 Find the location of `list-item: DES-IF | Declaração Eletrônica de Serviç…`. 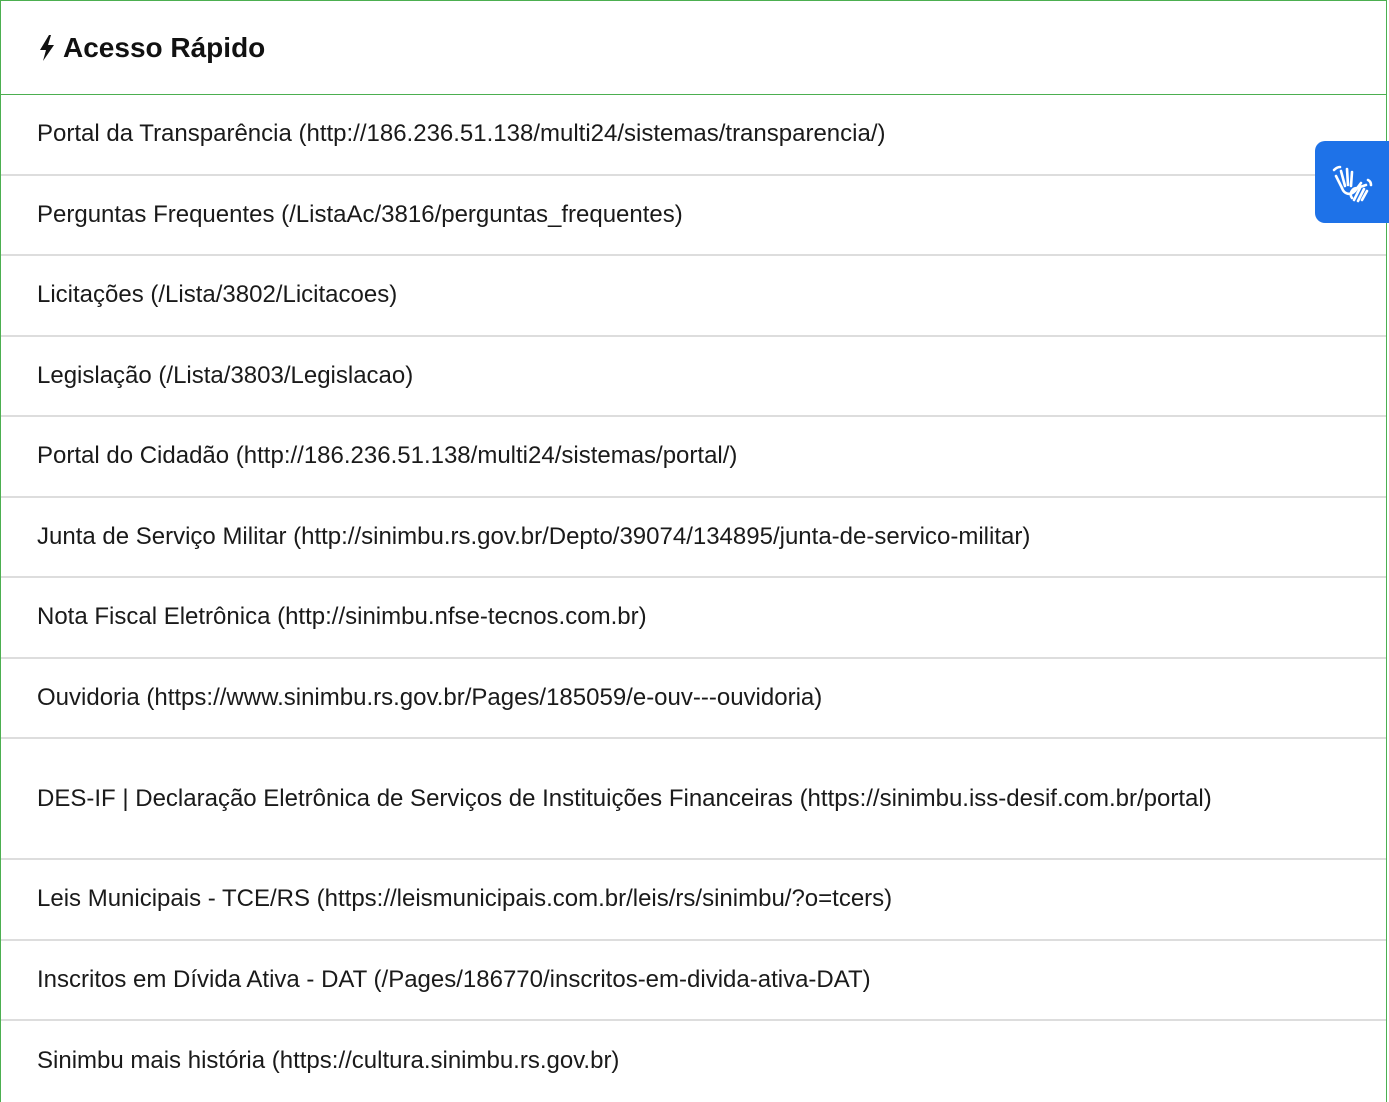

list-item: DES-IF | Declaração Eletrônica de Serviç… is located at coordinates (693, 799).